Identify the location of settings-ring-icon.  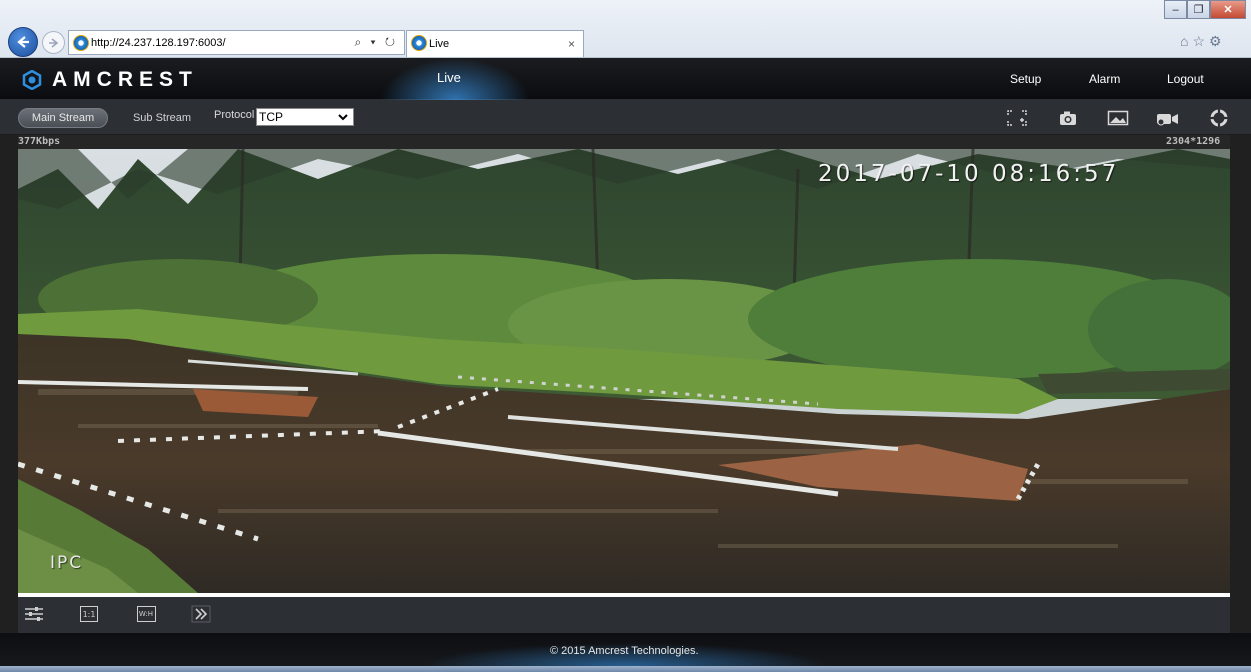
(1219, 118).